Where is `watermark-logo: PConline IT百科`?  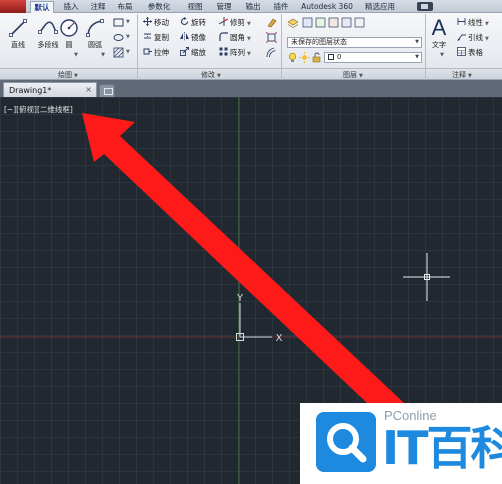
watermark-logo: PConline IT百科 is located at coordinates (401, 443).